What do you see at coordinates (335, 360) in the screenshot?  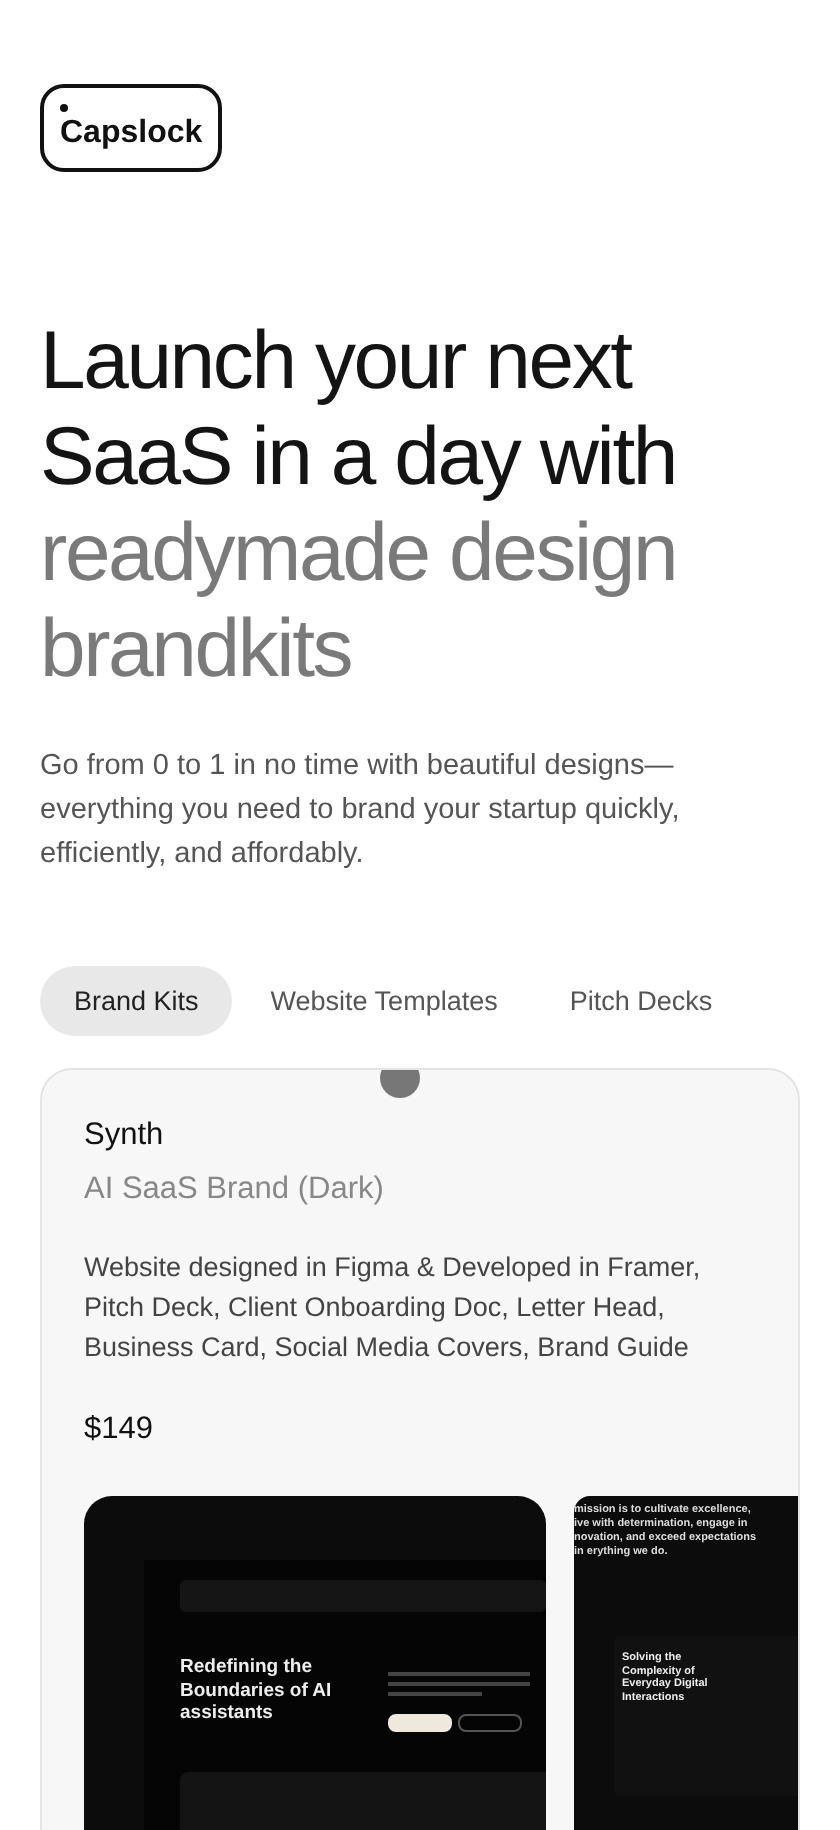 I see `headline-line: Launch your next` at bounding box center [335, 360].